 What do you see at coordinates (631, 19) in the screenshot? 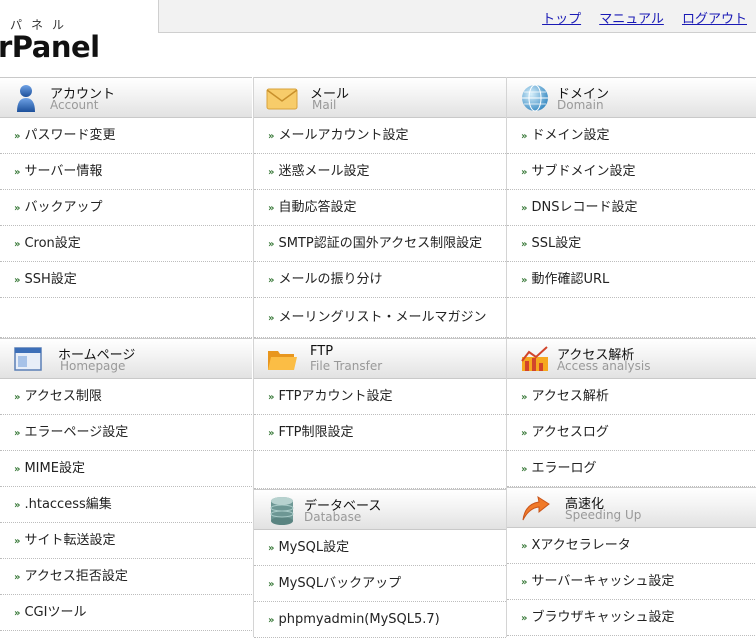
I see `manual-link: マニュアル` at bounding box center [631, 19].